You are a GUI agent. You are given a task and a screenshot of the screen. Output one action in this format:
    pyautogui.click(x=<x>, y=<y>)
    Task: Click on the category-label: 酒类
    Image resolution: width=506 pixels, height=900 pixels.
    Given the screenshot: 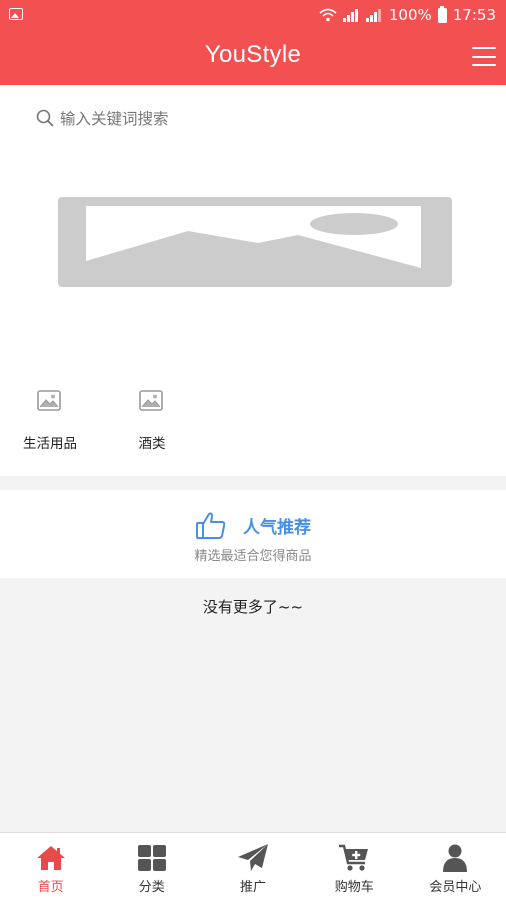 What is the action you would take?
    pyautogui.click(x=152, y=444)
    